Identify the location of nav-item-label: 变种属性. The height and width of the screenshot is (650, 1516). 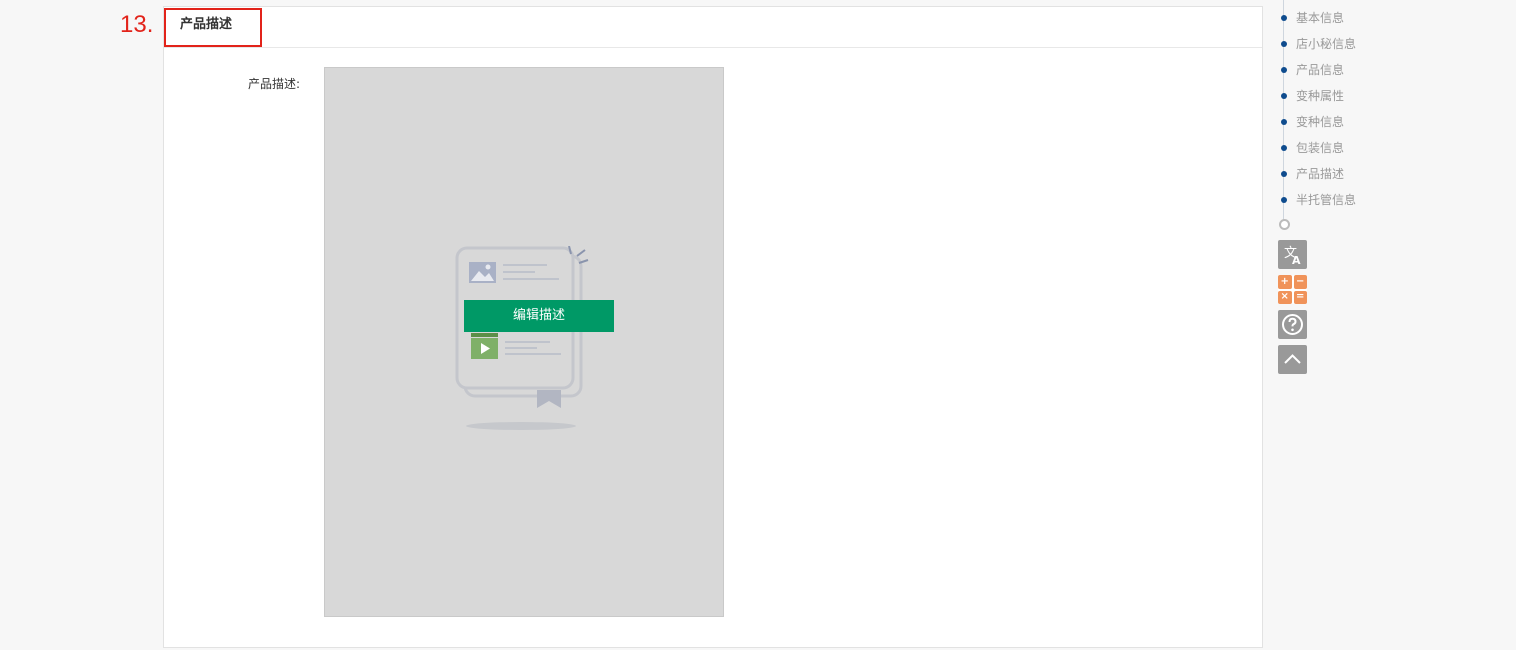
(1320, 96).